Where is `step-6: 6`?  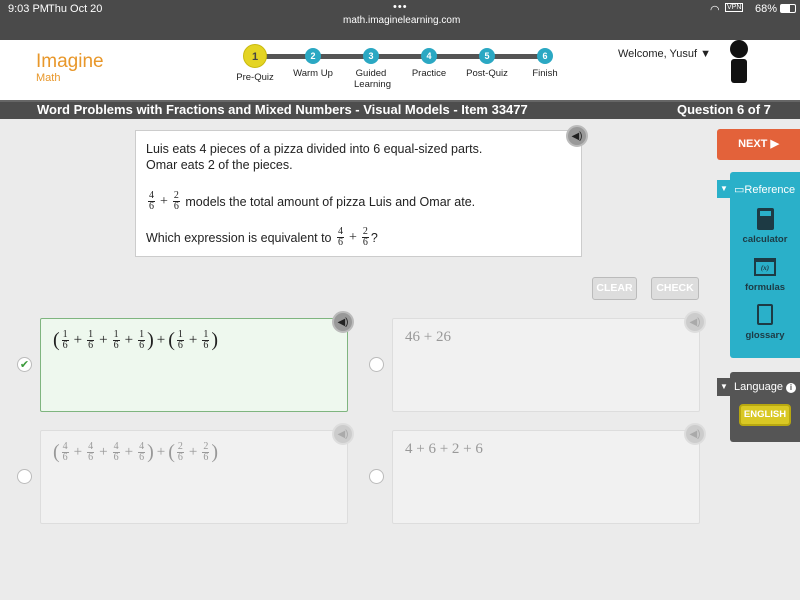 step-6: 6 is located at coordinates (545, 56).